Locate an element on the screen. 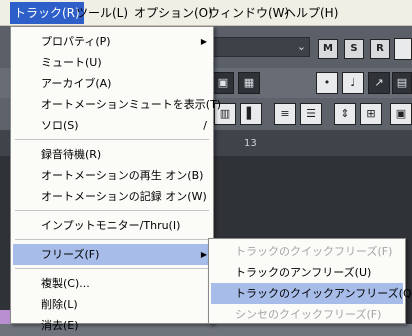 This screenshot has height=336, width=412. solo-button: S is located at coordinates (354, 49).